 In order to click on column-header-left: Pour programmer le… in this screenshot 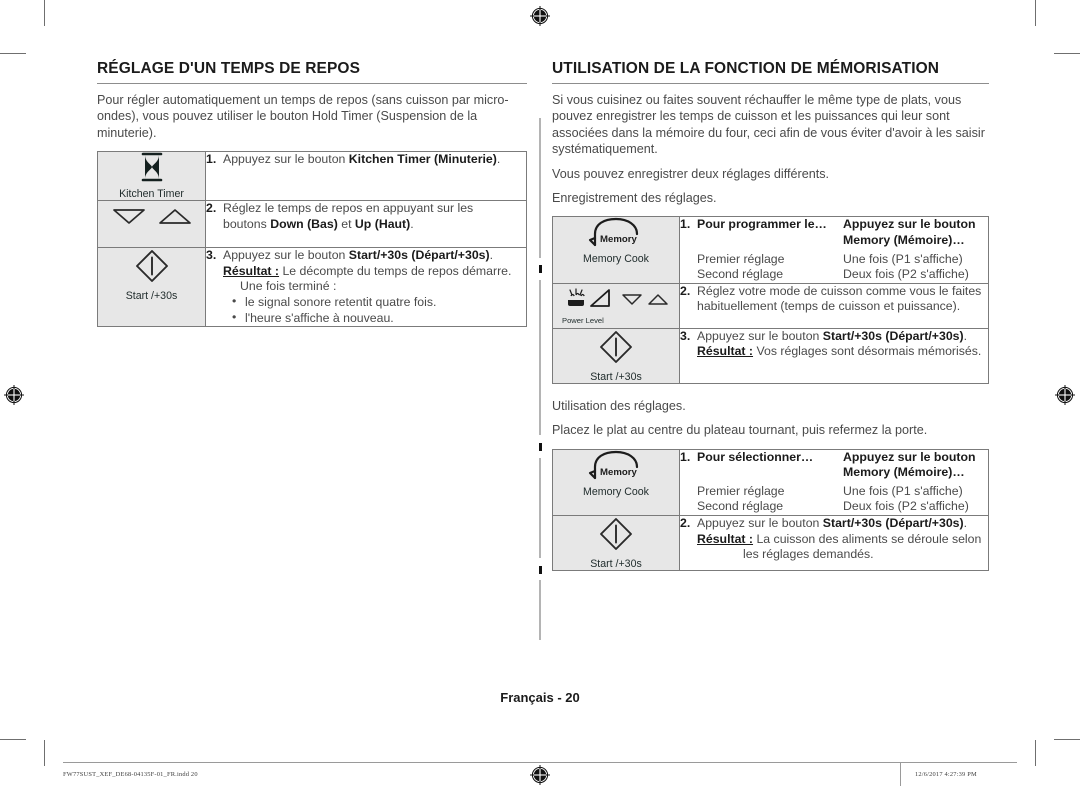, I will do `click(762, 224)`.